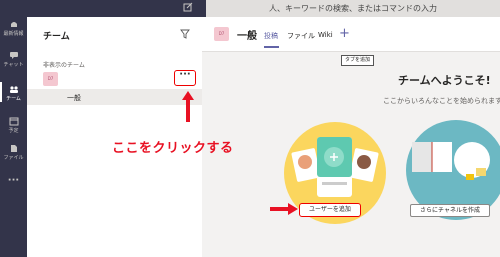 The image size is (500, 257). Describe the element at coordinates (56, 37) in the screenshot. I see `panel-title: チーム` at that location.